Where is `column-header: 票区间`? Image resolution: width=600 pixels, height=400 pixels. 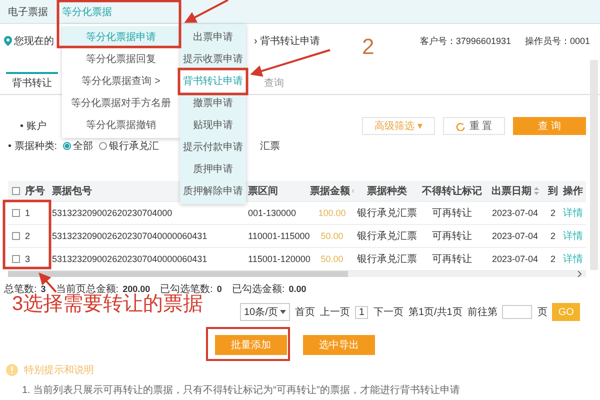 column-header: 票区间 is located at coordinates (263, 191).